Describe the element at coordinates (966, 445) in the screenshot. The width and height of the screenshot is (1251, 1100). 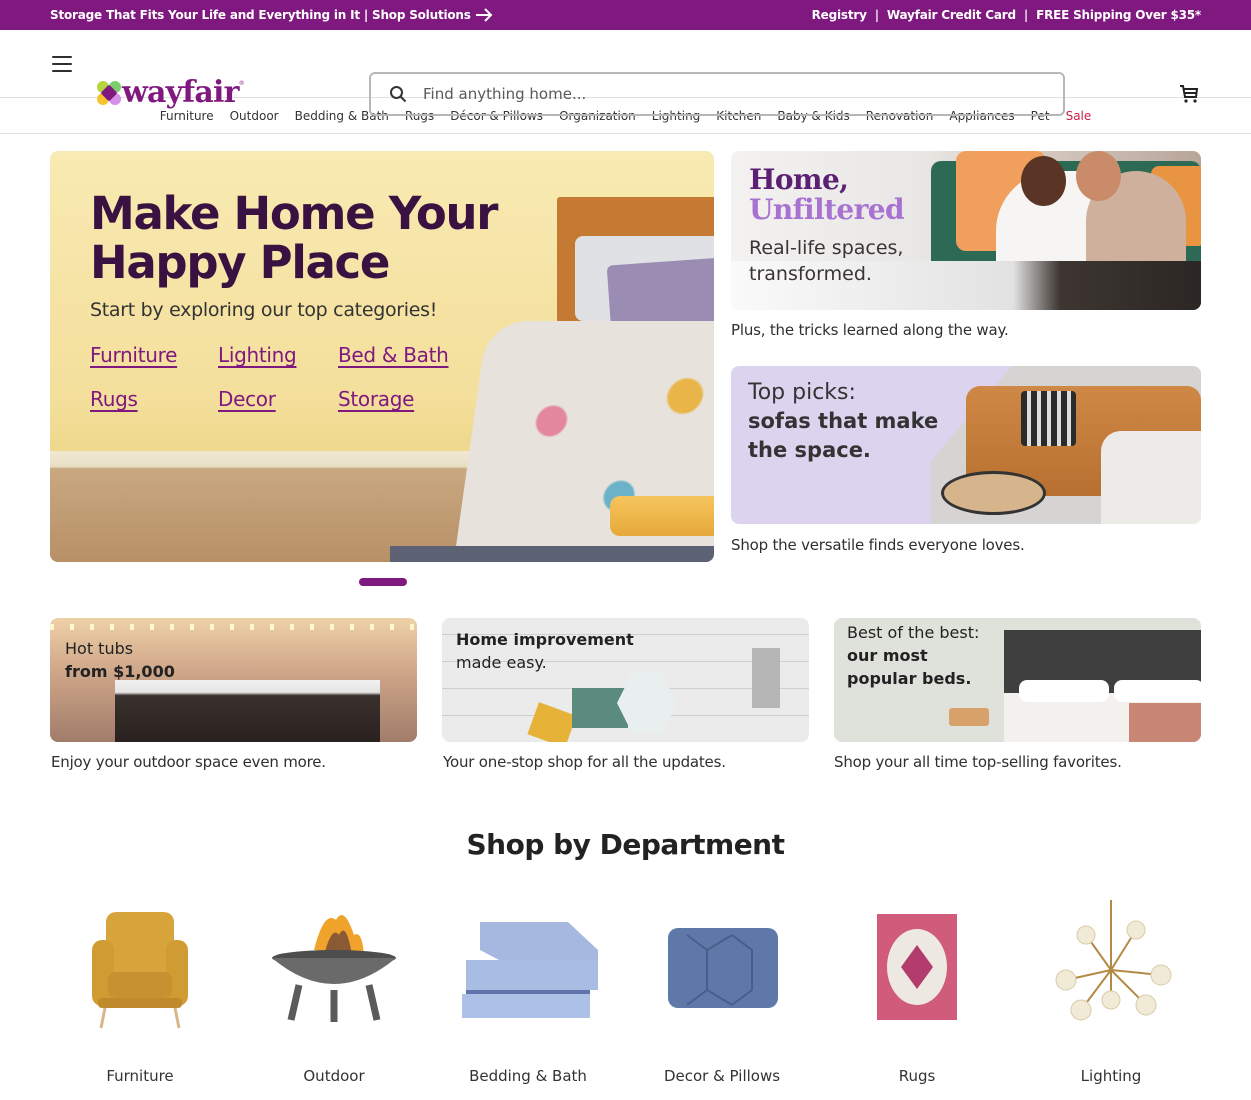
I see `top-picks-sofas-card: Top picks: sofas that make the space.` at that location.